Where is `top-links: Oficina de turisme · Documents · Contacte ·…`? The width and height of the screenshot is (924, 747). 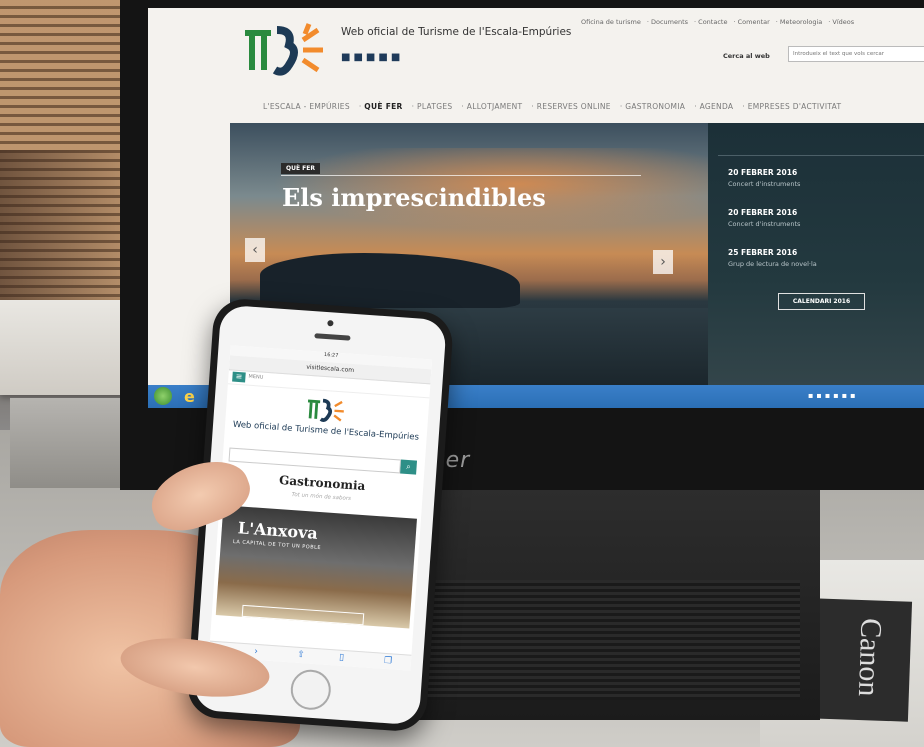 top-links: Oficina de turisme · Documents · Contacte ·… is located at coordinates (718, 22).